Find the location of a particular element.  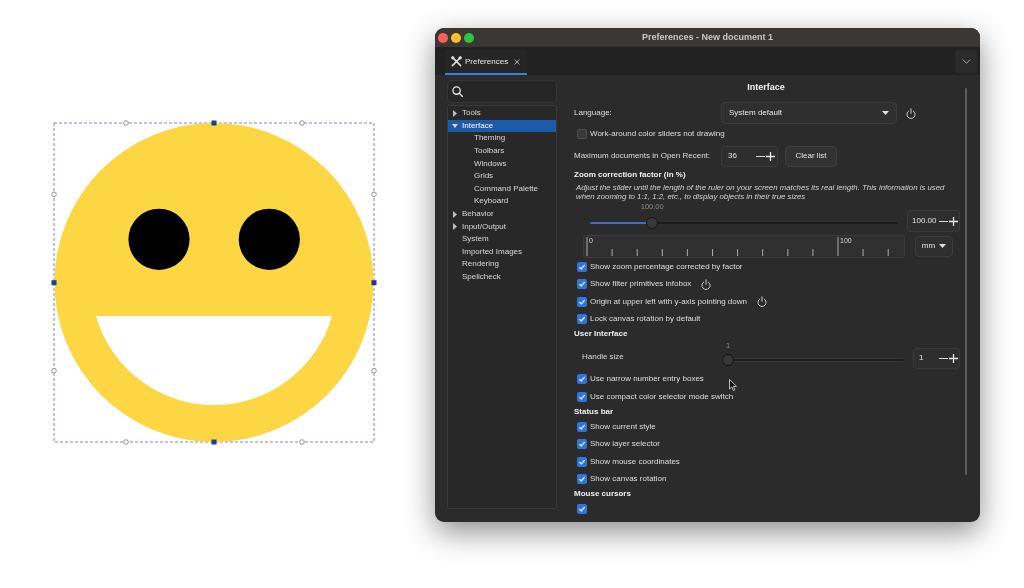

checkbox-label: Show canvas rotation is located at coordinates (628, 479).